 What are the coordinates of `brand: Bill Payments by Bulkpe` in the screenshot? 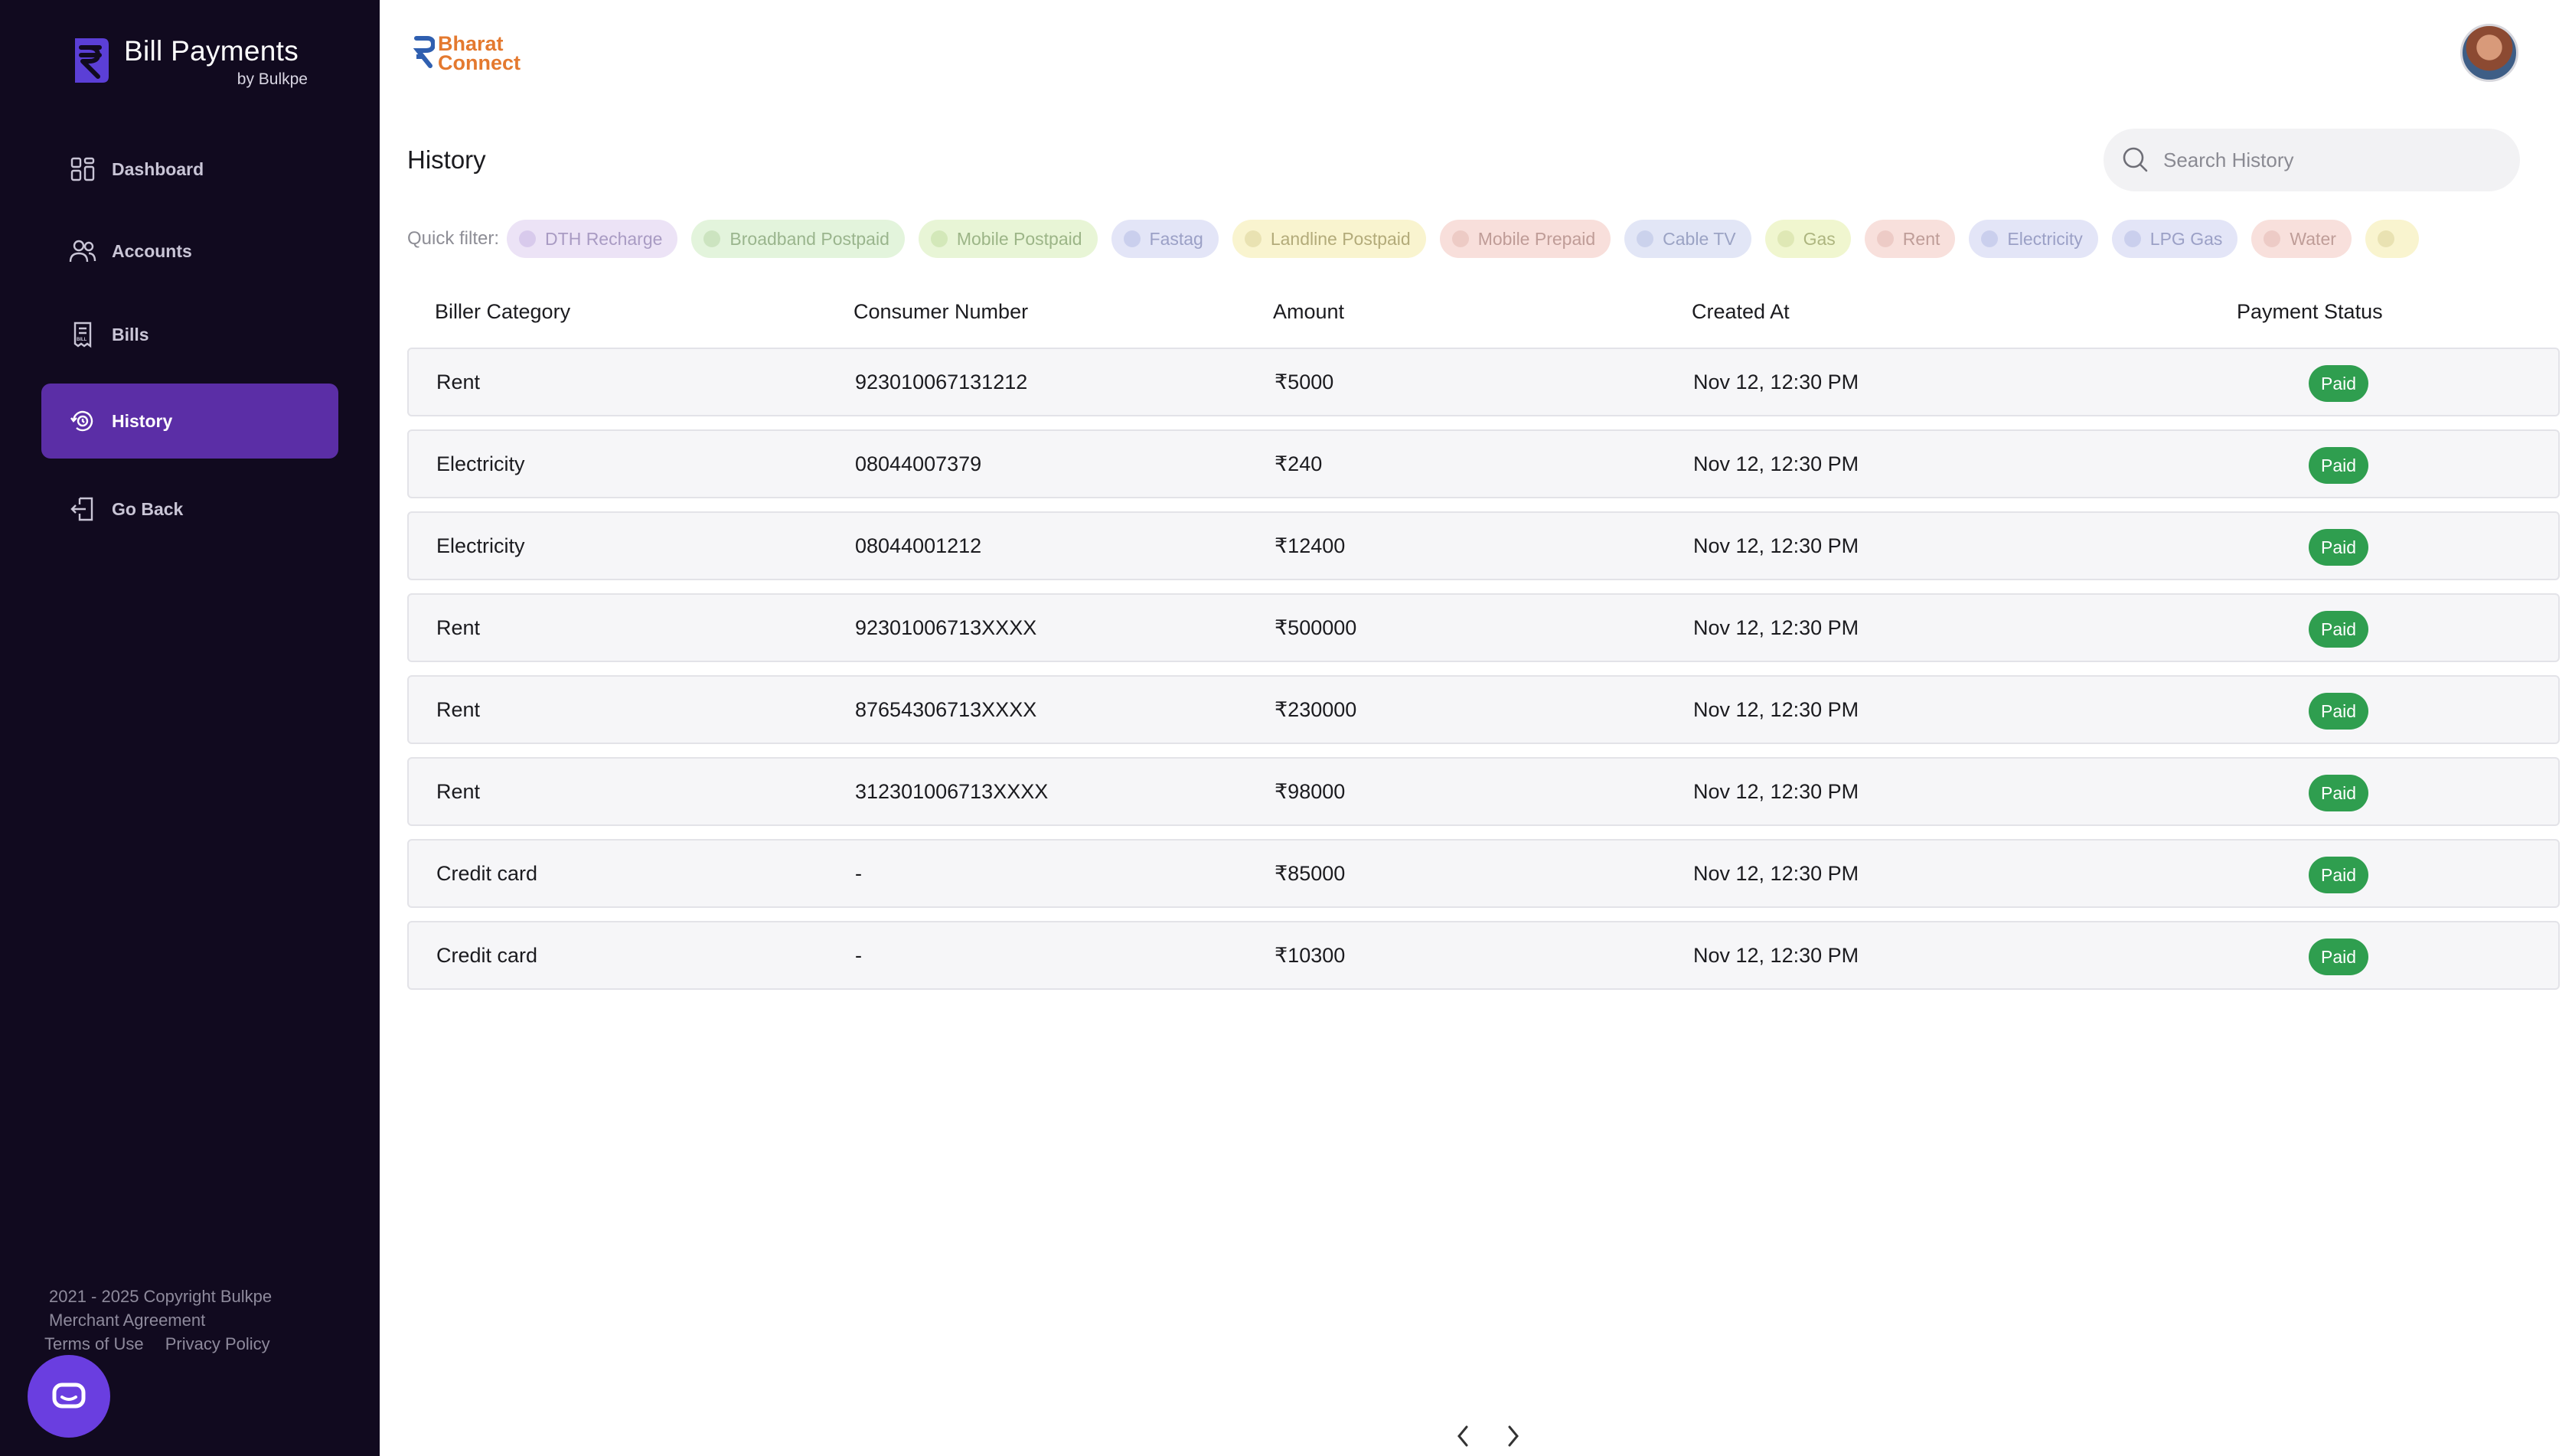 It's located at (190, 62).